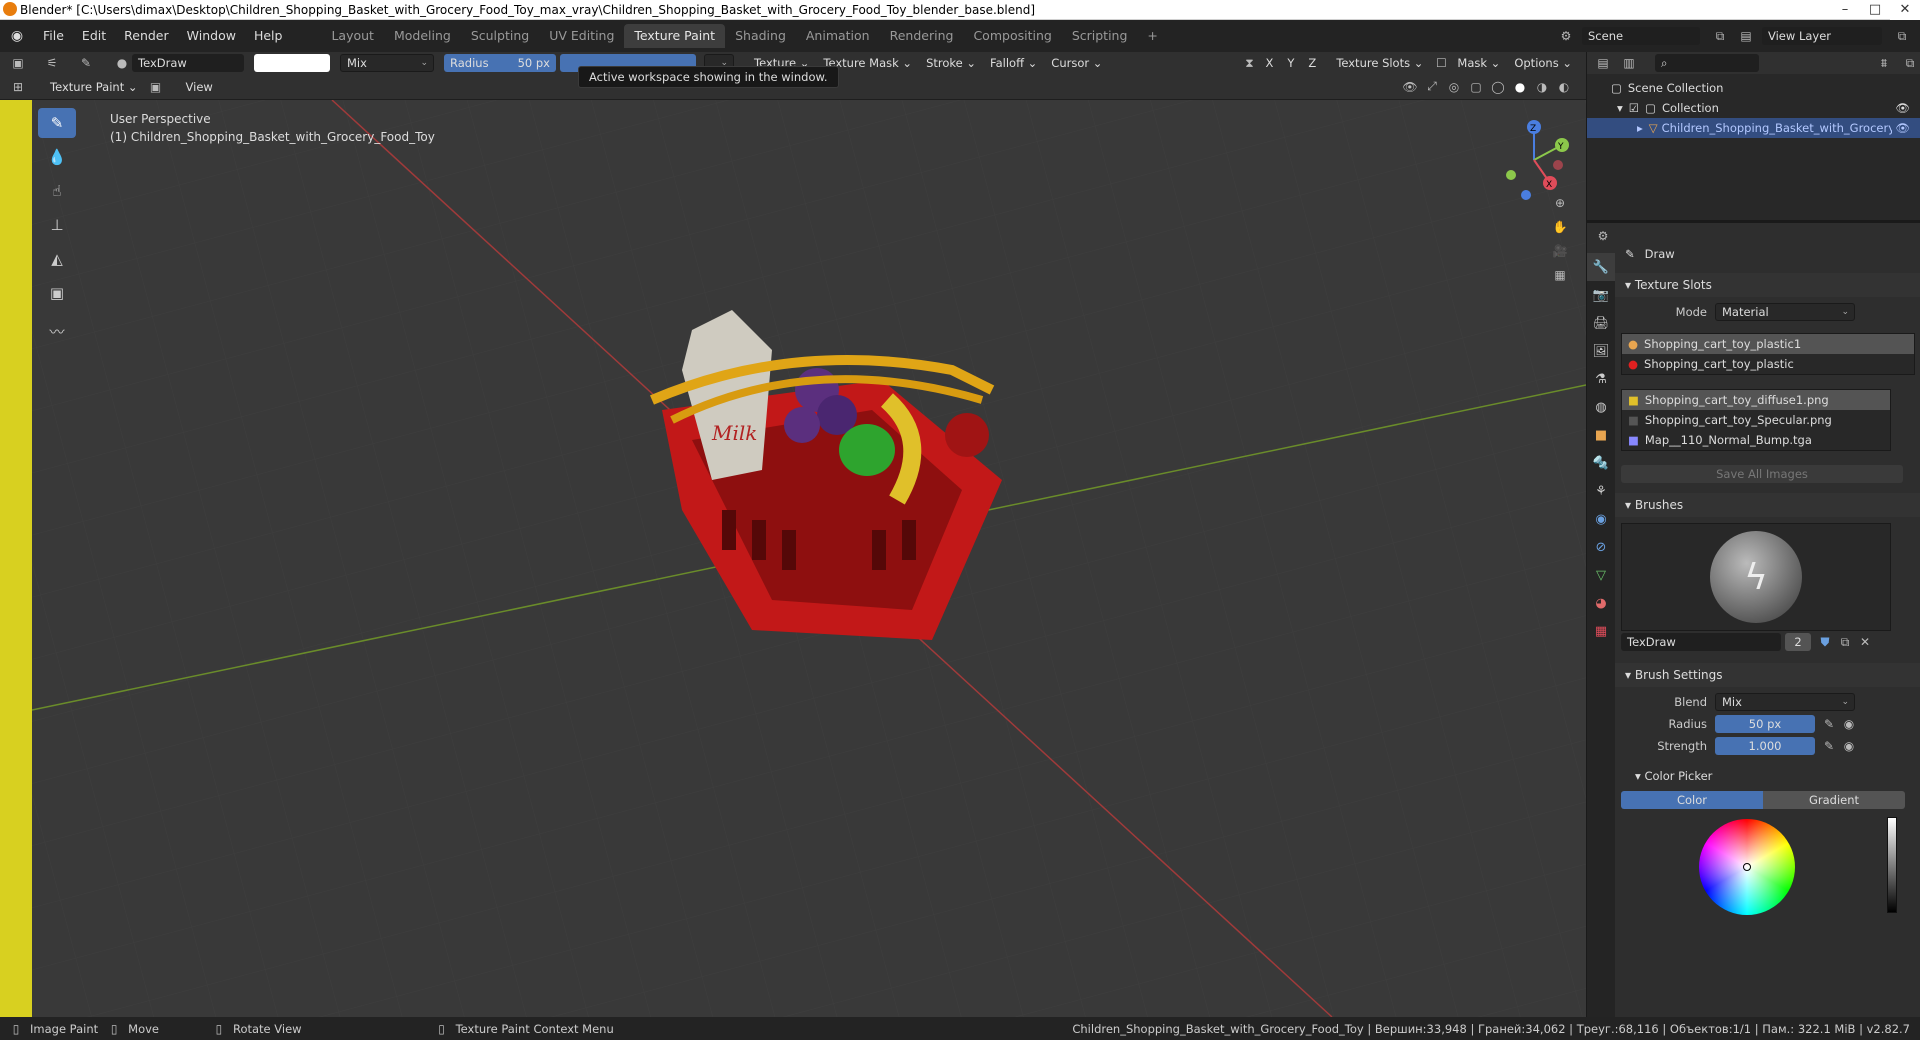 The image size is (1920, 1040). I want to click on material-slot-item: ● Shopping_cart_toy_plastic1, so click(1768, 344).